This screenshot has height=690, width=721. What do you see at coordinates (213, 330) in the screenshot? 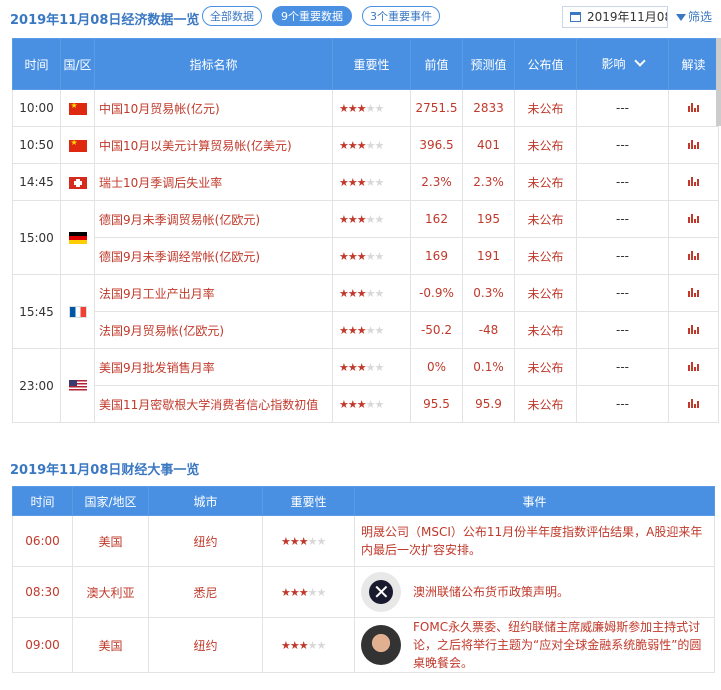
I see `indicator-name: 法国9月贸易帐(亿欧元)` at bounding box center [213, 330].